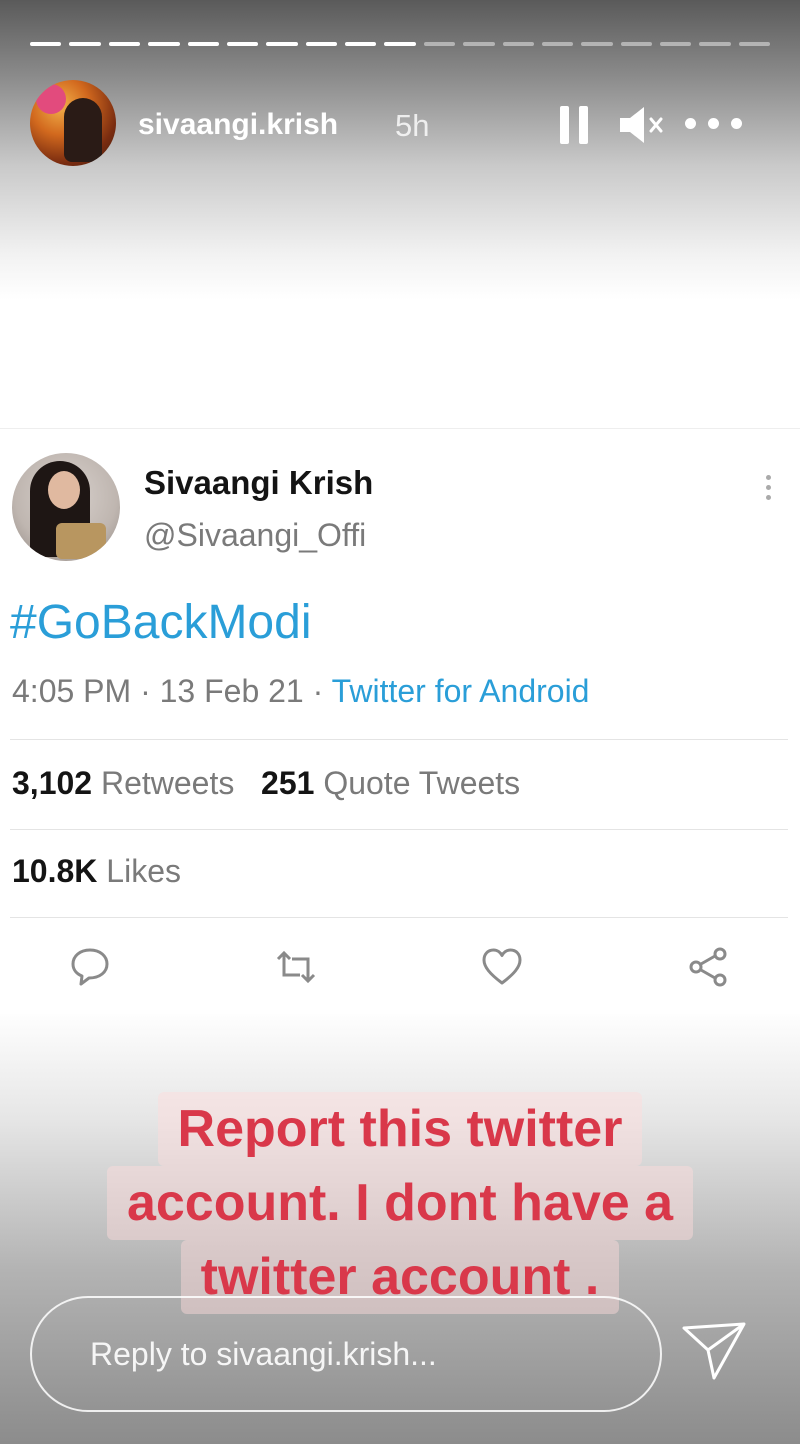 This screenshot has width=800, height=1444. I want to click on quotes-label: Quote Tweets, so click(417, 783).